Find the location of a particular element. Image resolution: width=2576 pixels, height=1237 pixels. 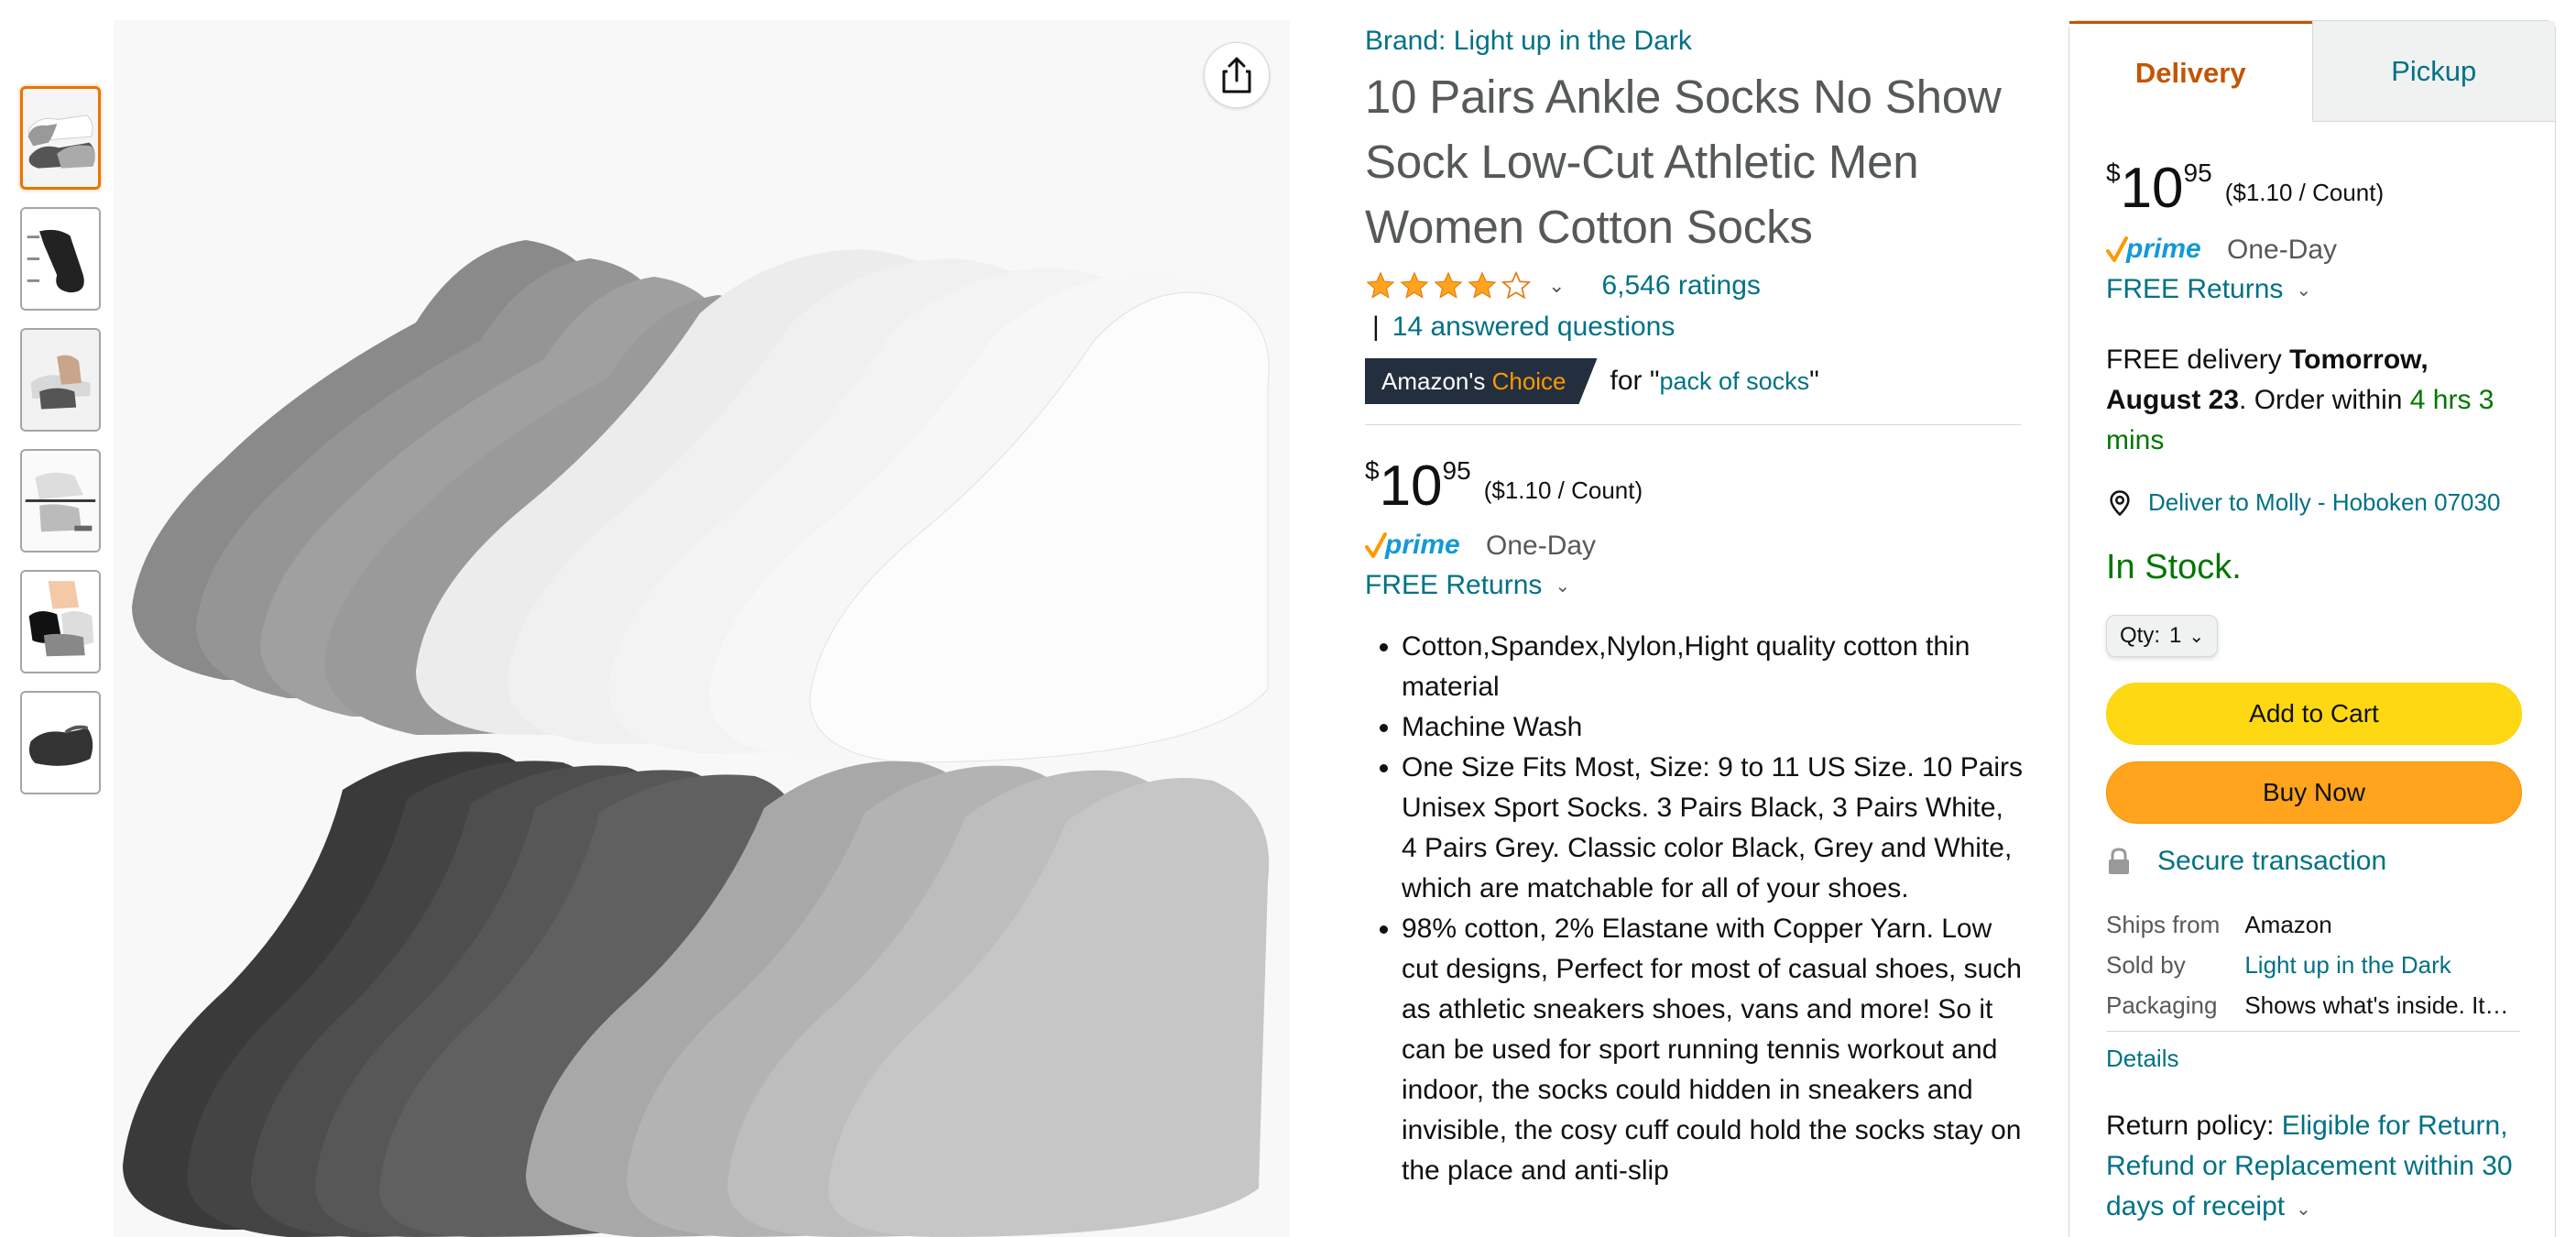

sold-by-label: Sold by is located at coordinates (2146, 965).